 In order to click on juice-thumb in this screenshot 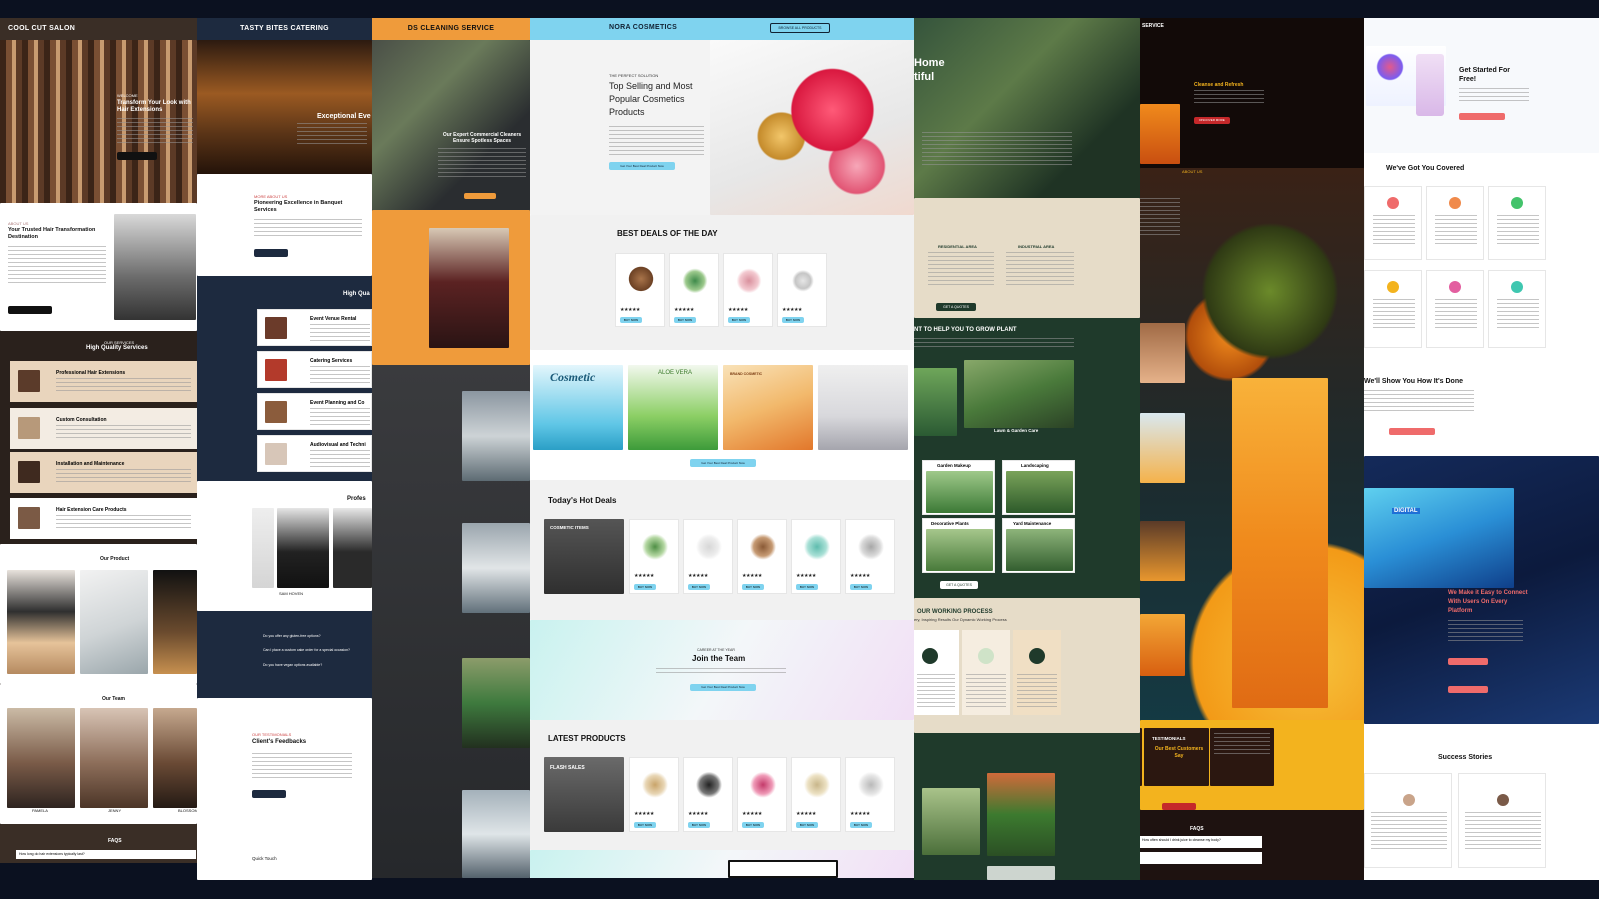, I will do `click(1162, 448)`.